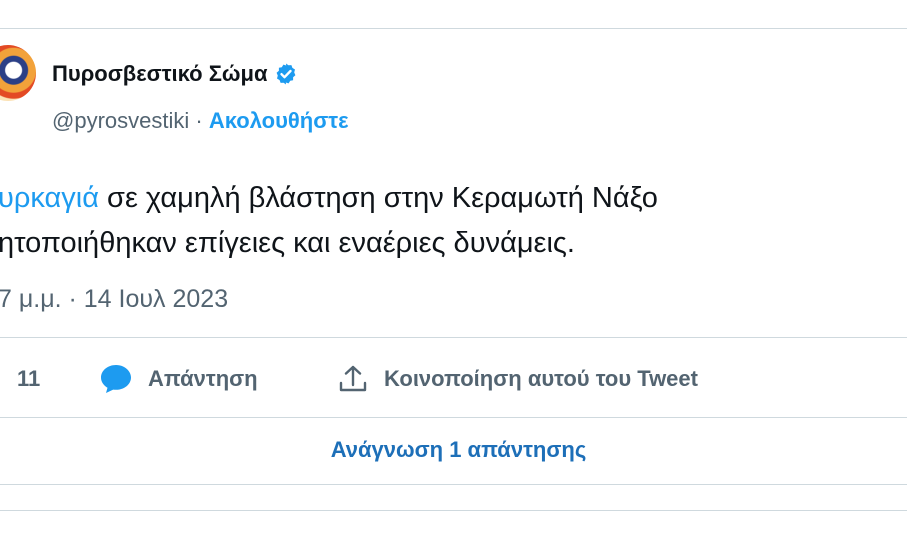 The width and height of the screenshot is (907, 536). What do you see at coordinates (49, 198) in the screenshot?
I see `hashtag-link: υρκαγιά` at bounding box center [49, 198].